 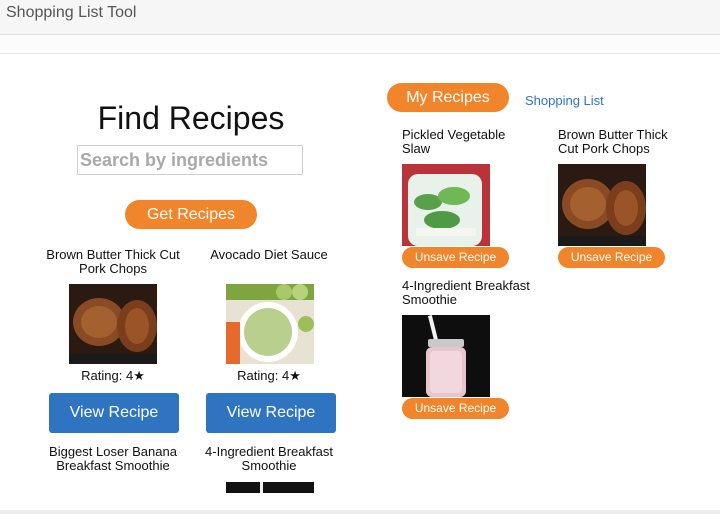 What do you see at coordinates (114, 413) in the screenshot?
I see `view-recipe-button-pork-chops: View Recipe` at bounding box center [114, 413].